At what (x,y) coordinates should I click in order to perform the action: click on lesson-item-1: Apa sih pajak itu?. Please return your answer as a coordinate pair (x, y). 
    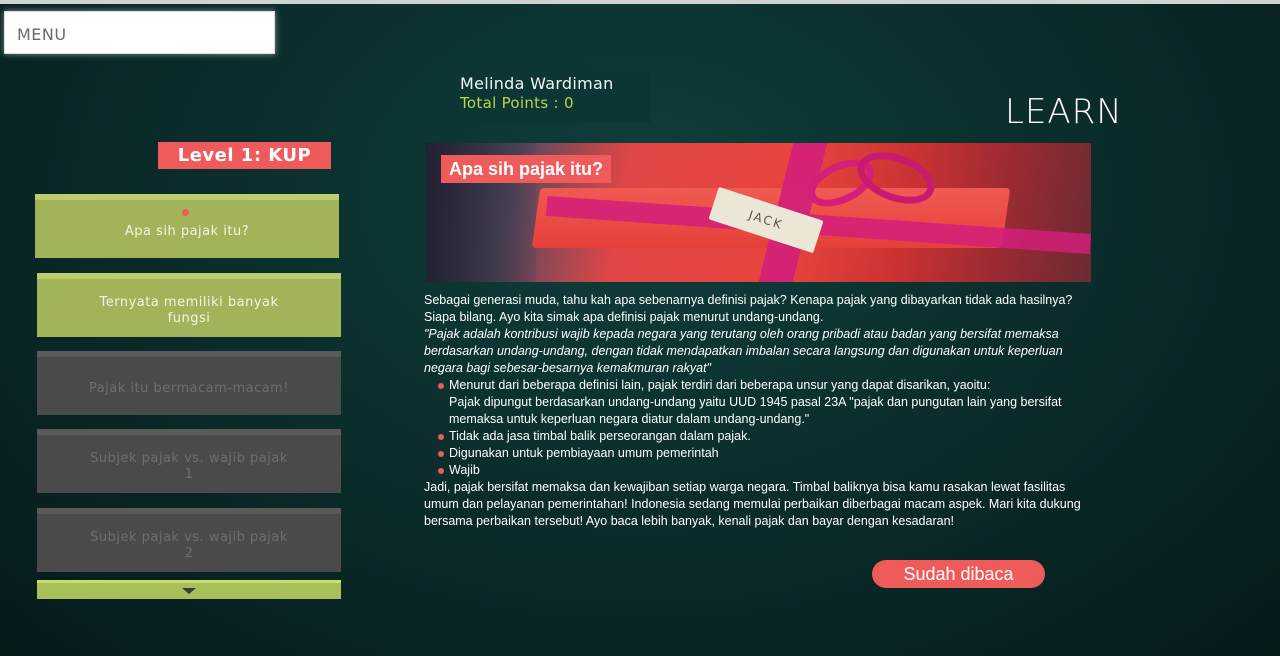
    Looking at the image, I should click on (187, 226).